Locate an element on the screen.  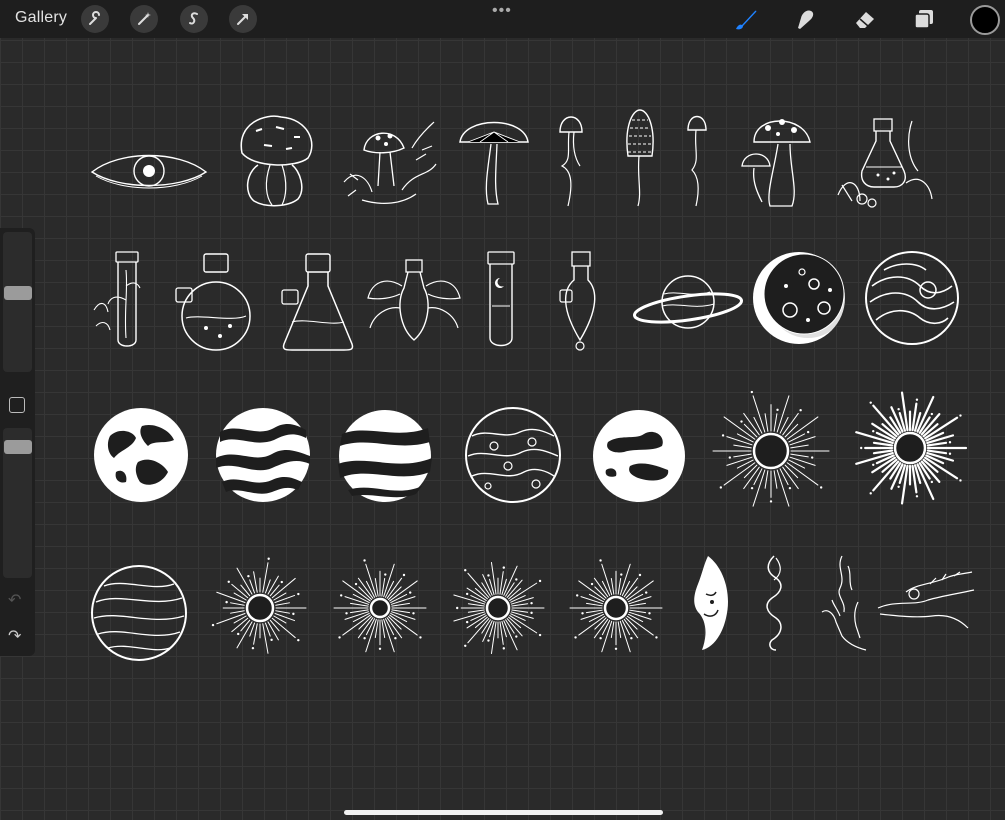
crescent-moon-illustration is located at coordinates (800, 298).